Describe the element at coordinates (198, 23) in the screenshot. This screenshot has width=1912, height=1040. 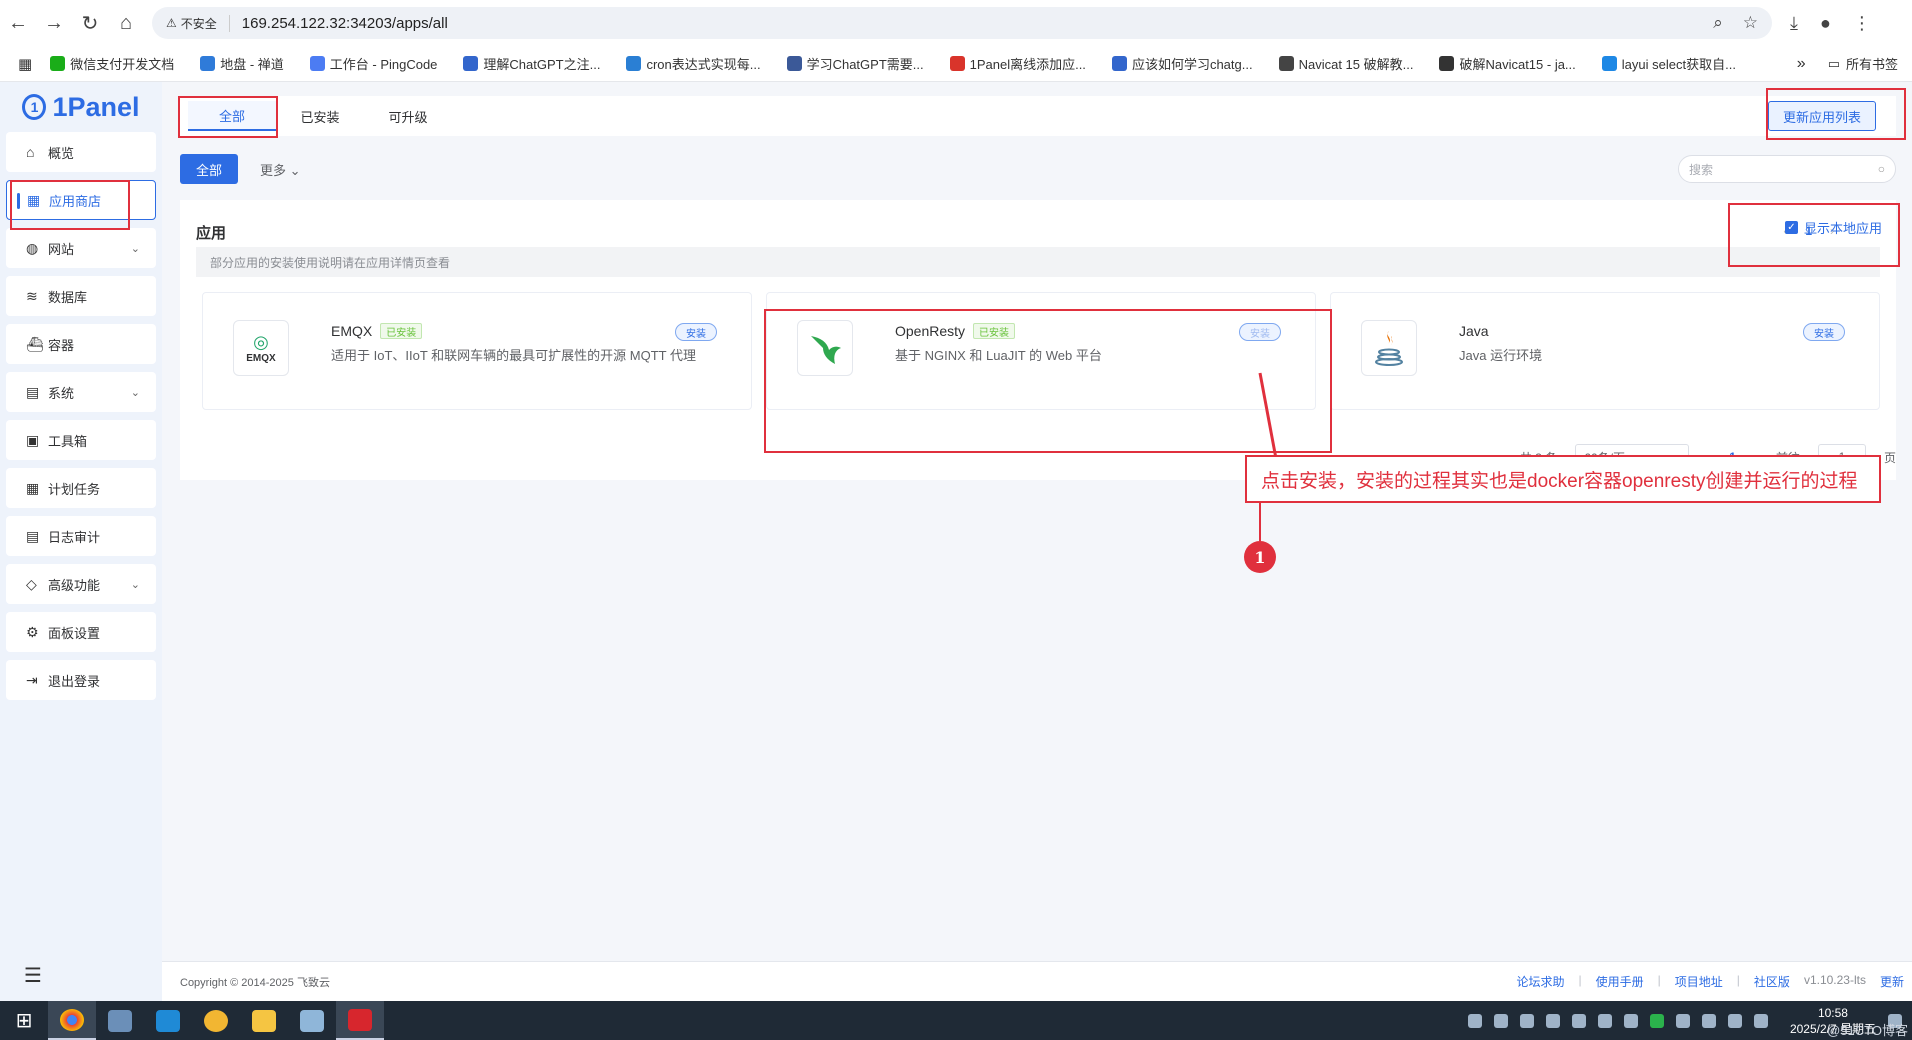
I see `security-indicator: ⚠ 不安全` at that location.